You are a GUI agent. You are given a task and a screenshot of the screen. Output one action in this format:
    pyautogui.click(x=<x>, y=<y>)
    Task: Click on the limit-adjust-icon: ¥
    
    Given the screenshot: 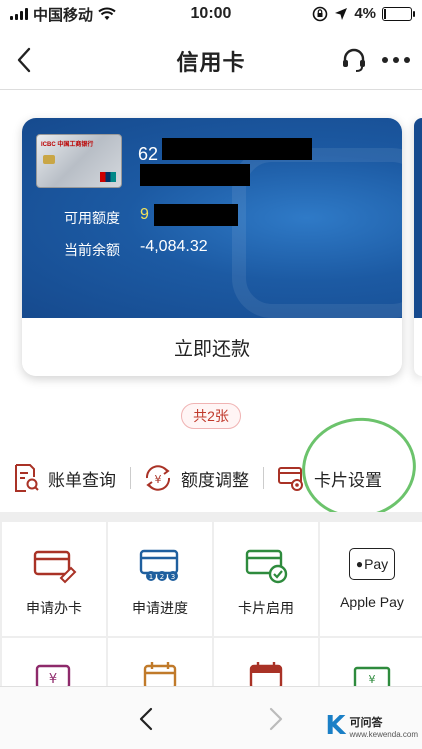 What is the action you would take?
    pyautogui.click(x=158, y=478)
    